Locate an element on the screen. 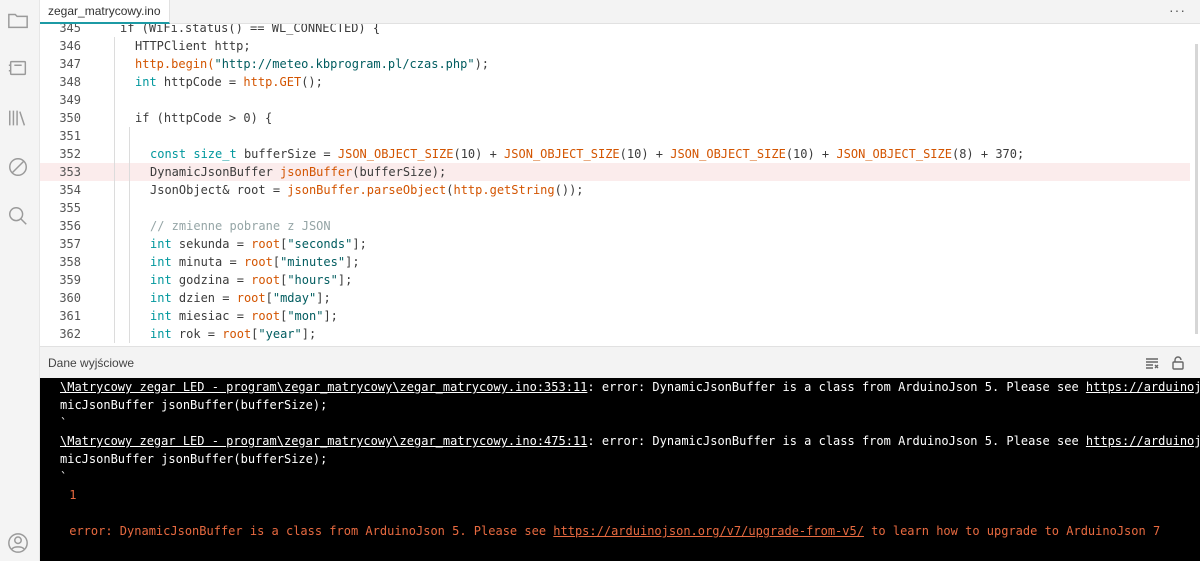 The width and height of the screenshot is (1200, 561). code-text: // zmienne pobrane z JSON is located at coordinates (240, 226).